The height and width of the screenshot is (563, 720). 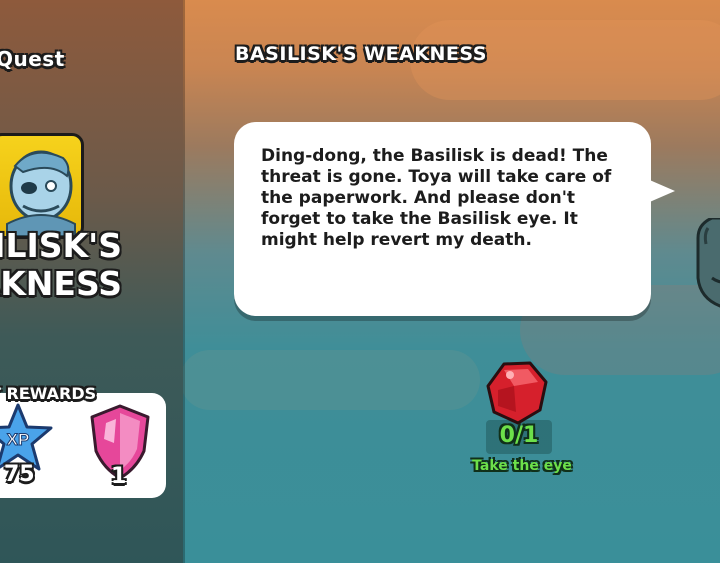 What do you see at coordinates (522, 466) in the screenshot?
I see `objective-label: Take the eye` at bounding box center [522, 466].